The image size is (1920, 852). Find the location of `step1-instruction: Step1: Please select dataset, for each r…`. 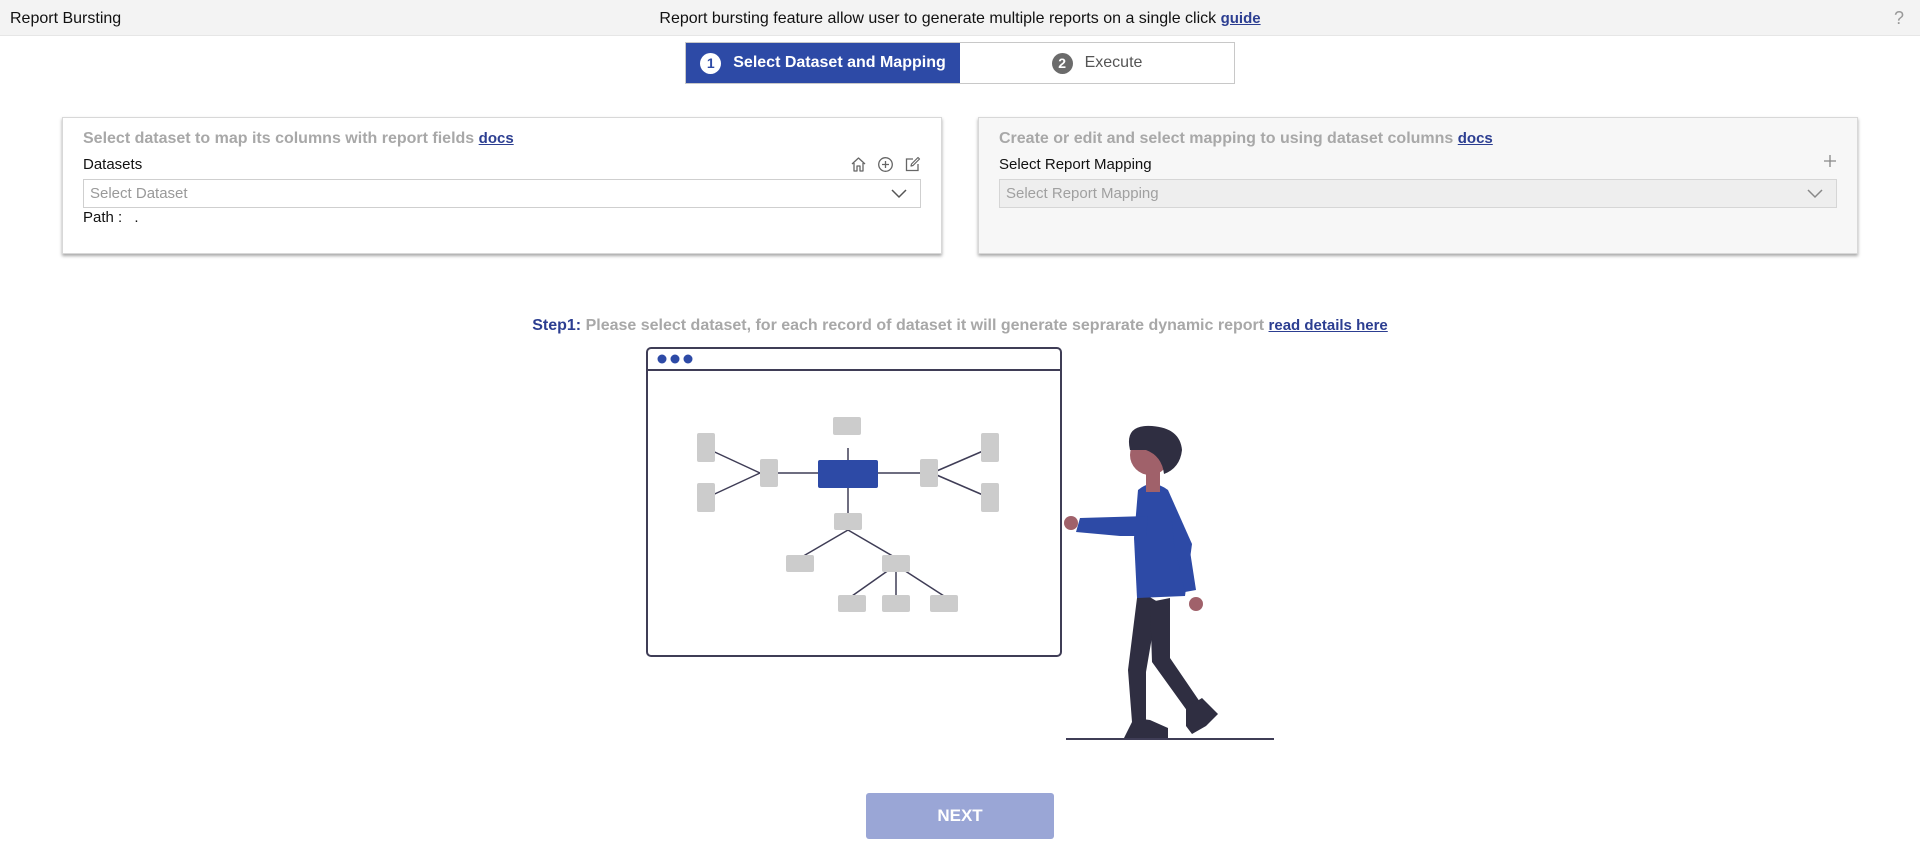

step1-instruction: Step1: Please select dataset, for each r… is located at coordinates (960, 326).